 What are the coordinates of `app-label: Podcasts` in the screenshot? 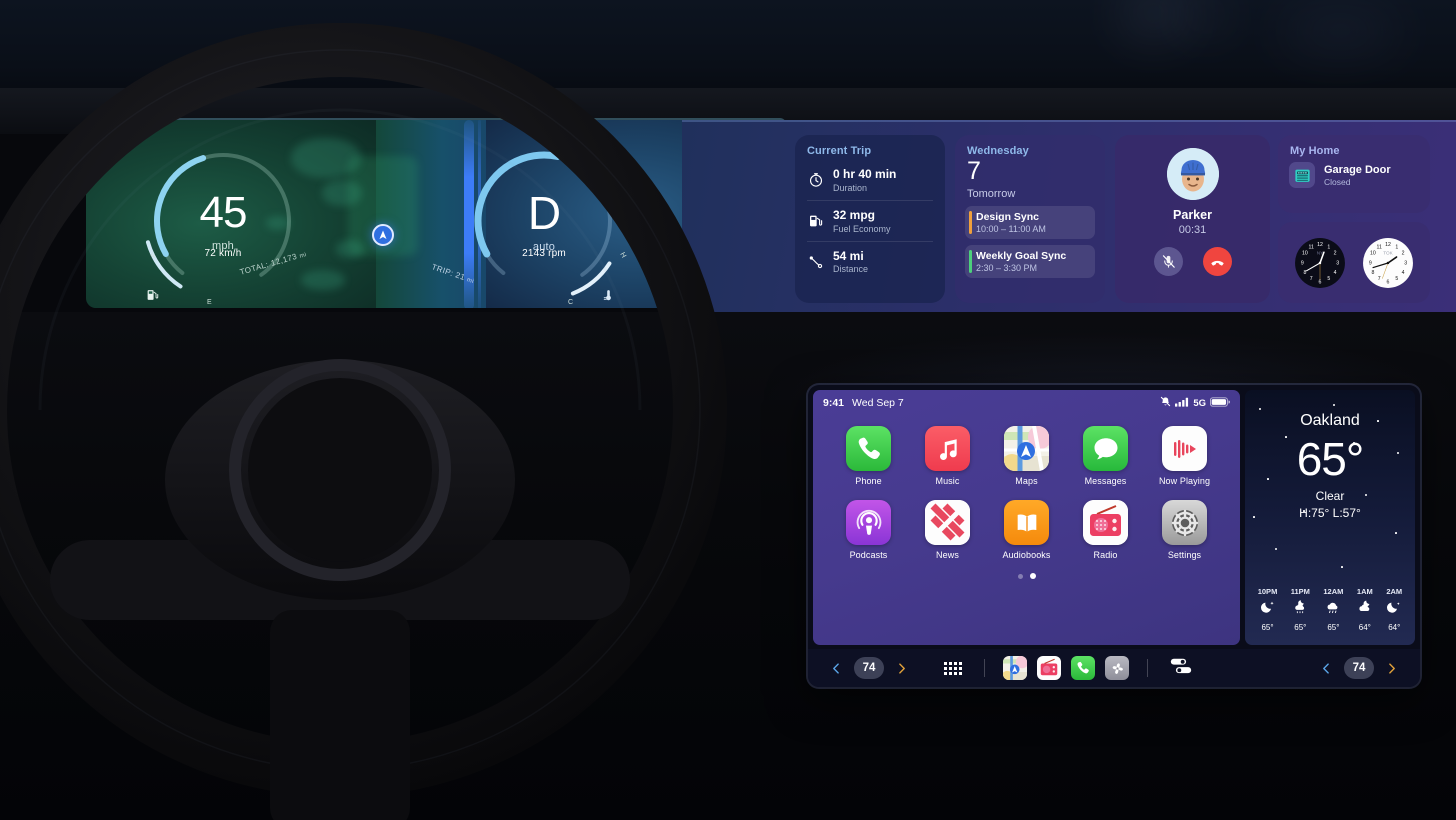 It's located at (868, 555).